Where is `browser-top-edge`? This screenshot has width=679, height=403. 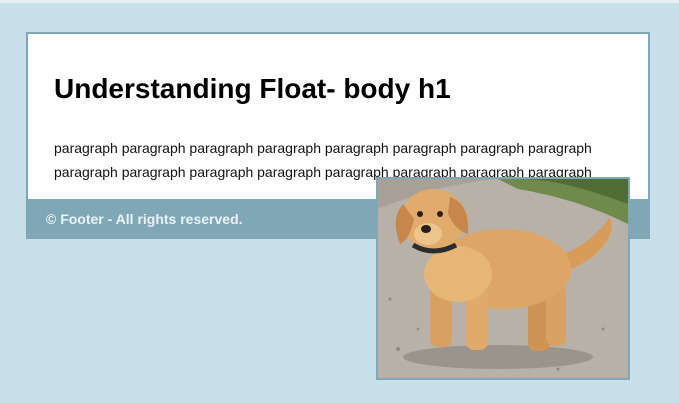
browser-top-edge is located at coordinates (339, 1).